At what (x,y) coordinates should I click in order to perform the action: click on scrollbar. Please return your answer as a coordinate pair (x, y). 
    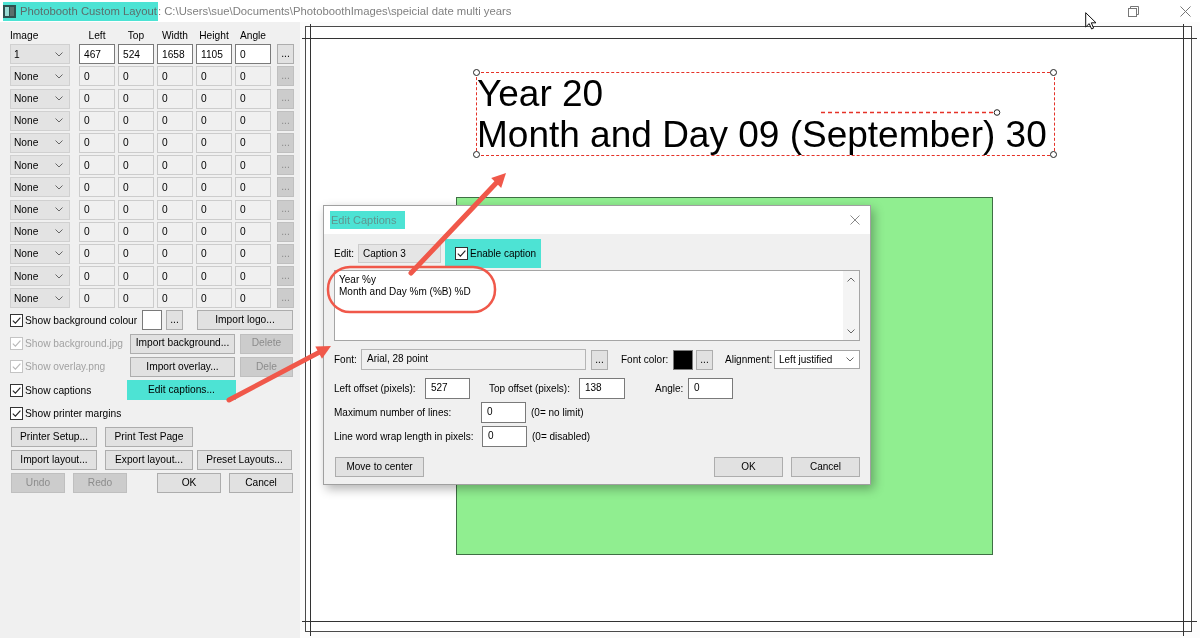
    Looking at the image, I should click on (851, 305).